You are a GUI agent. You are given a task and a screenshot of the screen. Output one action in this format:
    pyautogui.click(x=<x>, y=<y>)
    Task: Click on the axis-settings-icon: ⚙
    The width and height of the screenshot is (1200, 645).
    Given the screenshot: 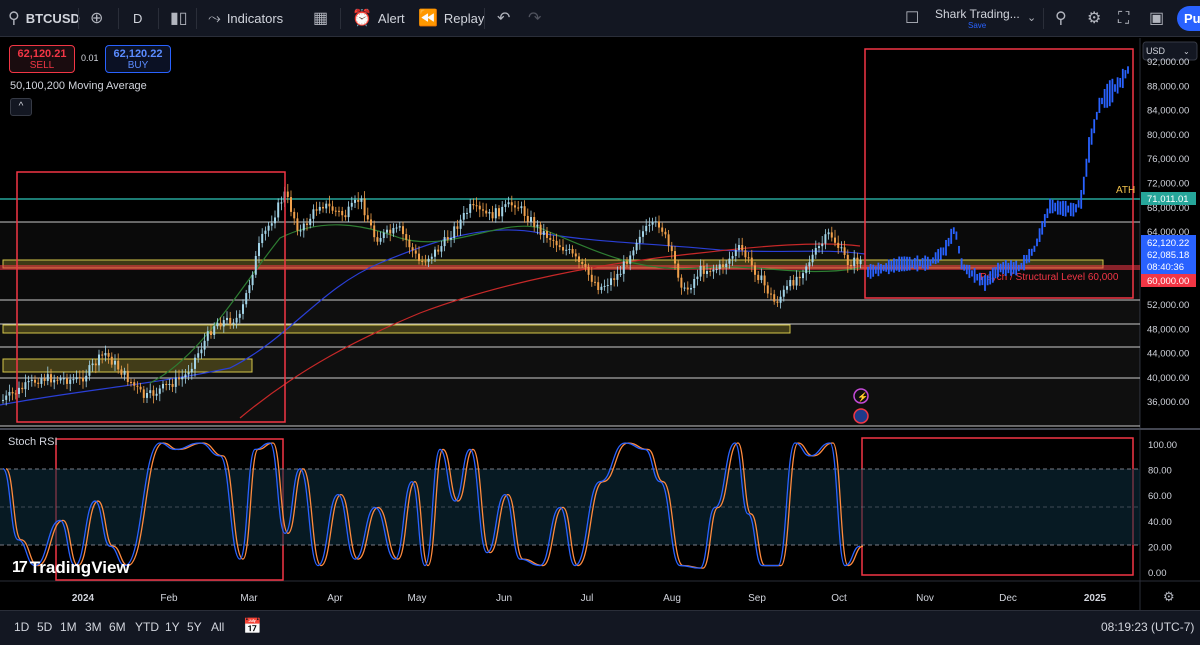 What is the action you would take?
    pyautogui.click(x=1169, y=596)
    